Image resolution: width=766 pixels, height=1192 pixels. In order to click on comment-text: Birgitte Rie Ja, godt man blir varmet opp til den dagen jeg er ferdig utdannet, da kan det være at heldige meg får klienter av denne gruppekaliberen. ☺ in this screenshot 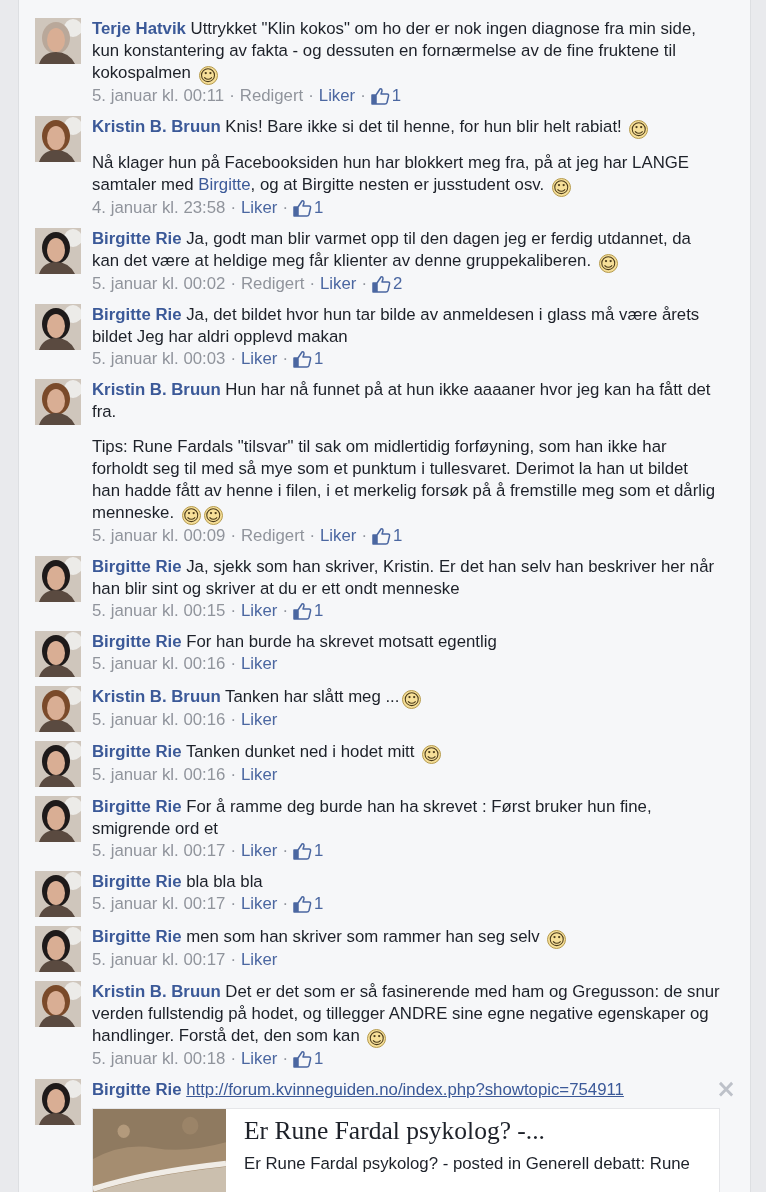, I will do `click(392, 250)`.